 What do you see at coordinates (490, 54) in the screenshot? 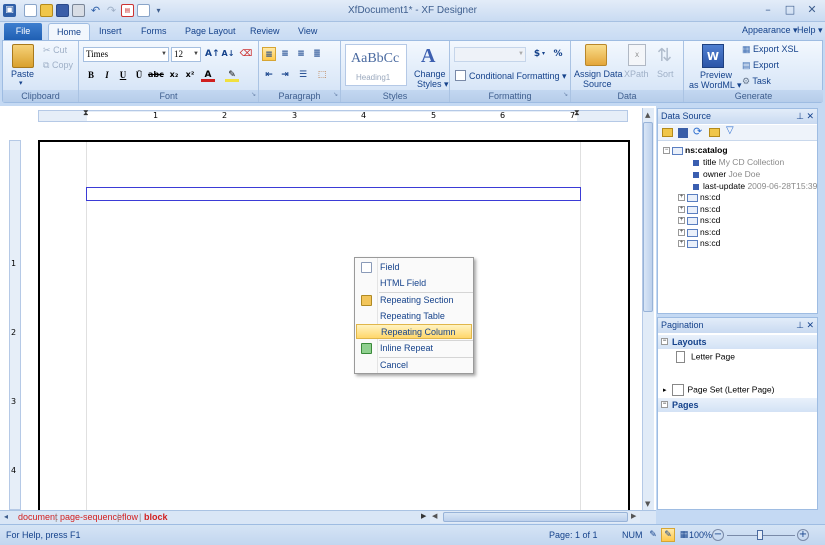
I see `format-combo: ▼` at bounding box center [490, 54].